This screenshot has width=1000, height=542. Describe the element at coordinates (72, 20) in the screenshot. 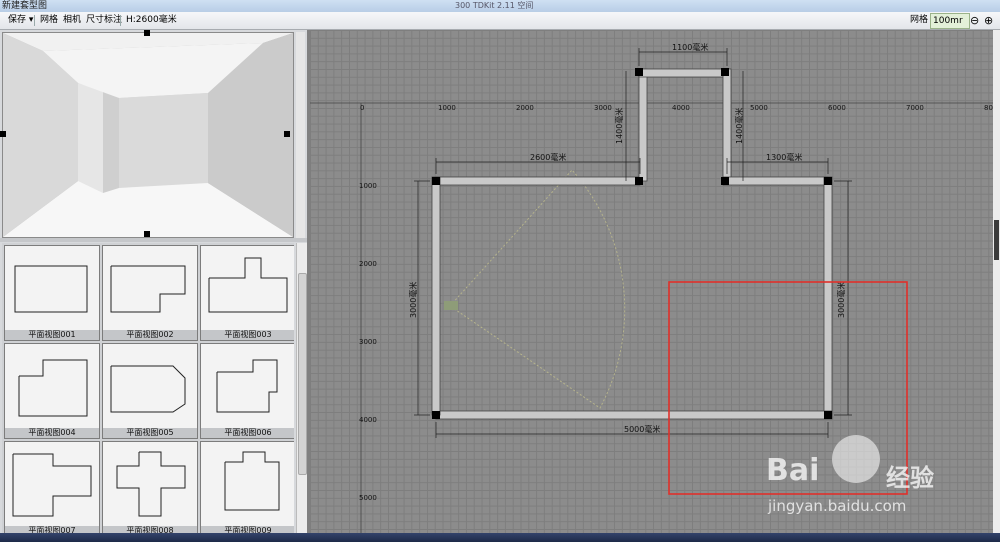

I see `camera-button: 相机` at that location.